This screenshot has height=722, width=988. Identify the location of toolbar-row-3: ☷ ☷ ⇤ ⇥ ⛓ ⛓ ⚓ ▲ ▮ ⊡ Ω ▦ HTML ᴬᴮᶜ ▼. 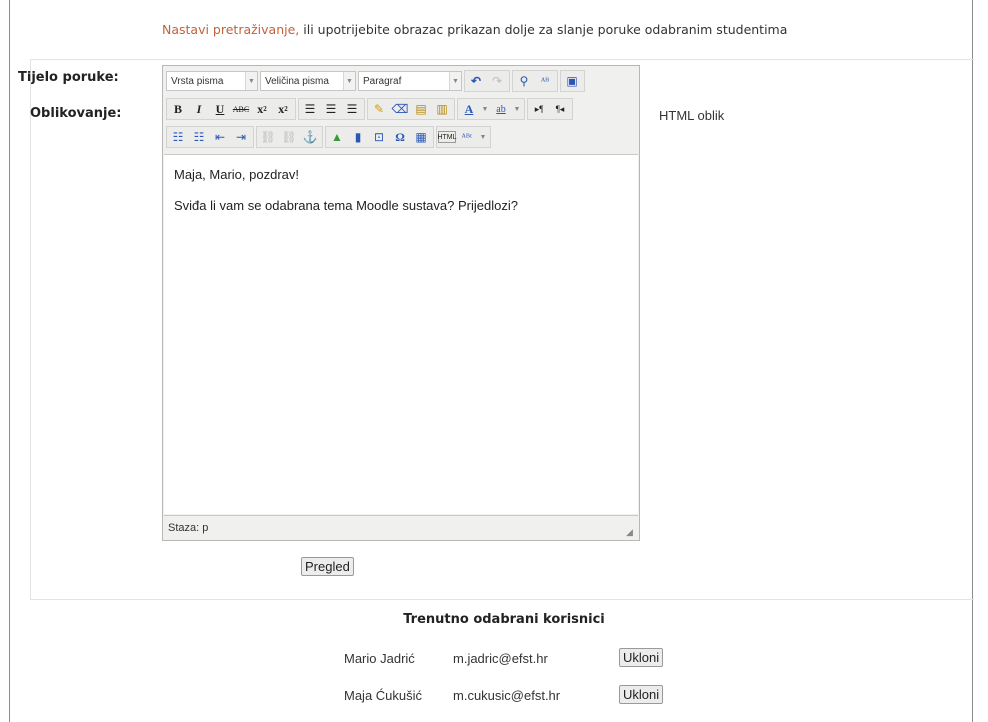
(328, 137).